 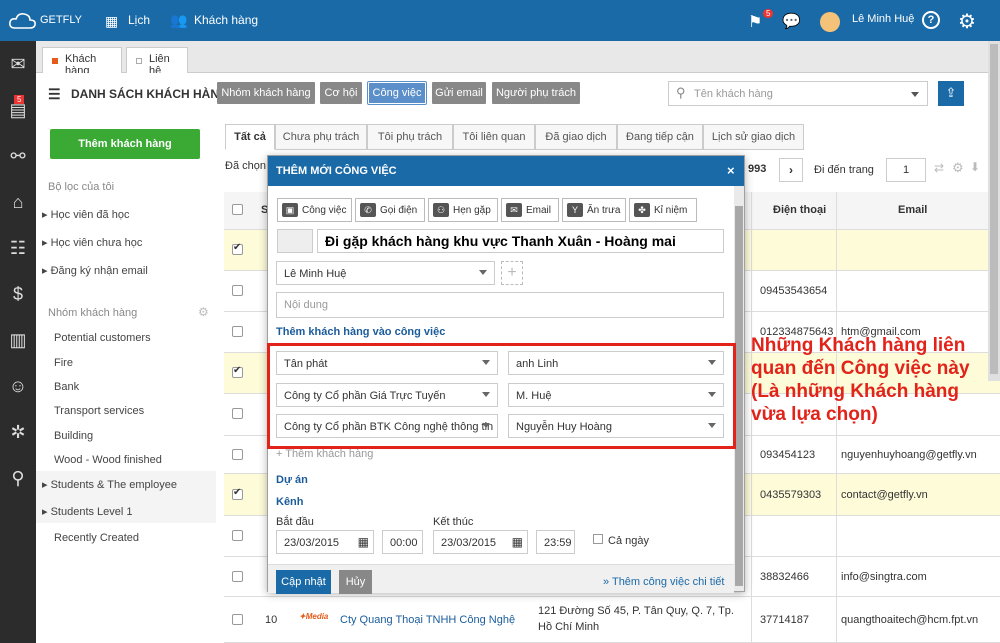 I want to click on tab-mine: Tôi phụ trách, so click(x=410, y=137).